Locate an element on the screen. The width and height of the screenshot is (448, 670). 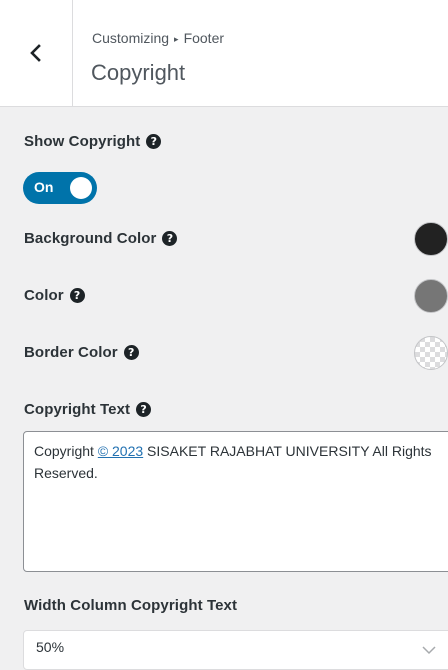
width-column-label: Width Column Copyright Text is located at coordinates (130, 605).